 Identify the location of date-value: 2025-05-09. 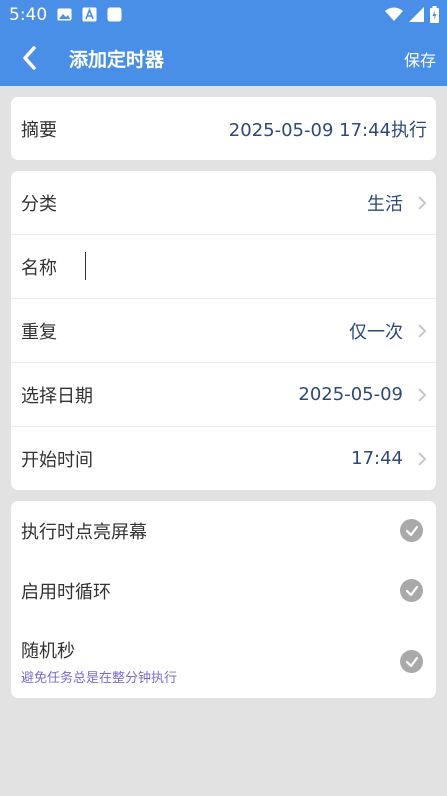
(350, 394).